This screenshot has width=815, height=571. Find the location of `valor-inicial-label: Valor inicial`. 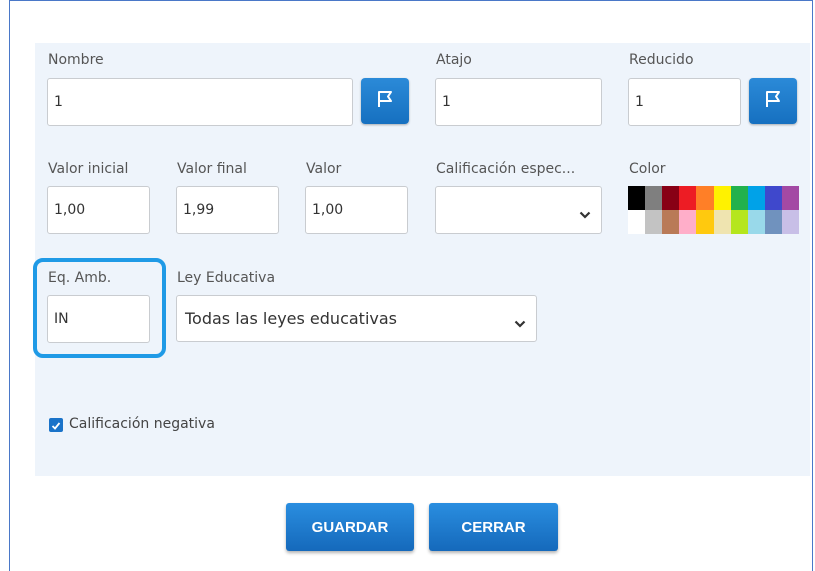

valor-inicial-label: Valor inicial is located at coordinates (88, 169).